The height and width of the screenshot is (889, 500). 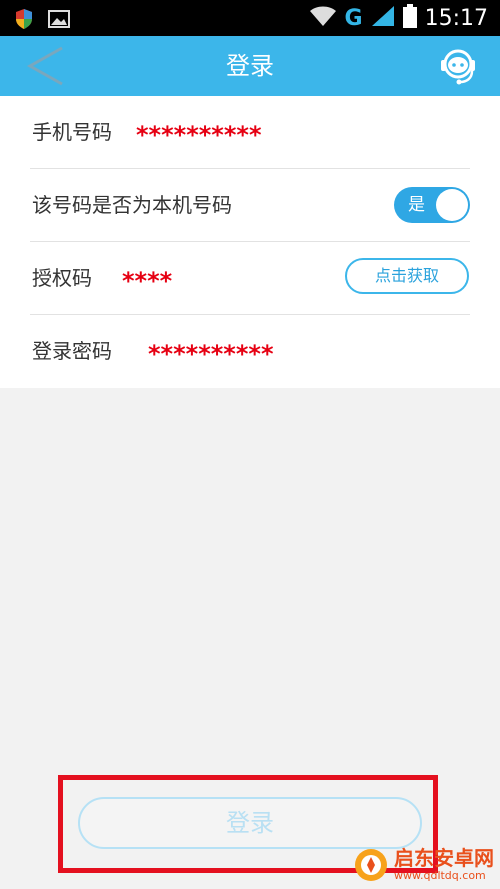 What do you see at coordinates (353, 18) in the screenshot?
I see `network-type: G` at bounding box center [353, 18].